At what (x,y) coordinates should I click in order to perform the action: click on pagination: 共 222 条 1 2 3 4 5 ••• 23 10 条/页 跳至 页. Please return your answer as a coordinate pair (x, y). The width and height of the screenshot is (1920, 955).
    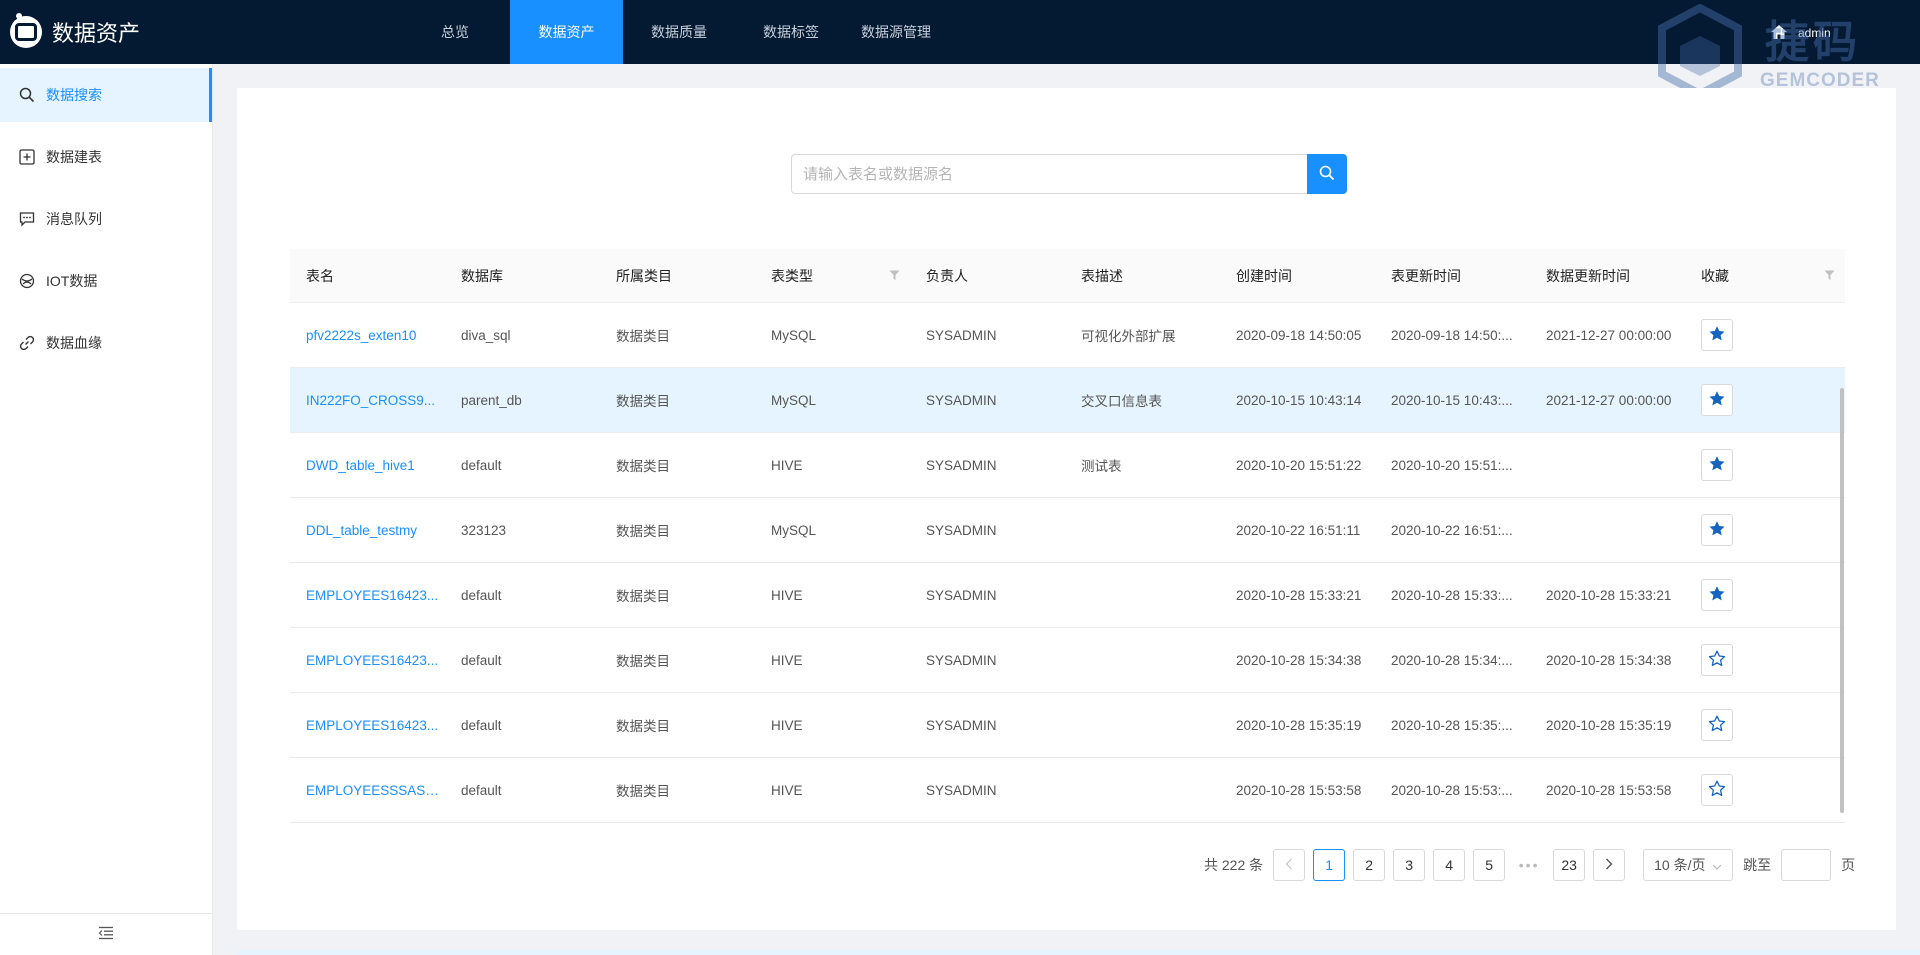
    Looking at the image, I should click on (1529, 865).